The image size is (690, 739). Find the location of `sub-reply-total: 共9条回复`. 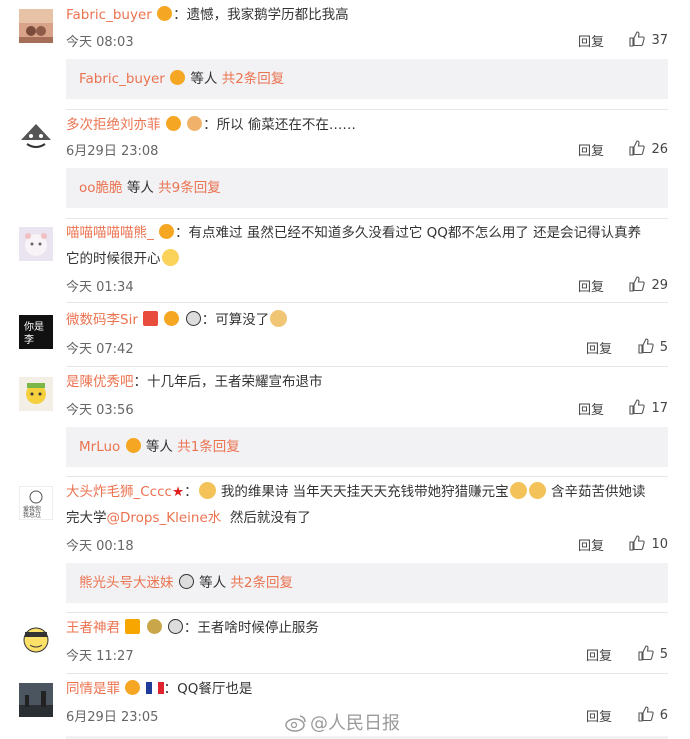

sub-reply-total: 共9条回复 is located at coordinates (189, 188).